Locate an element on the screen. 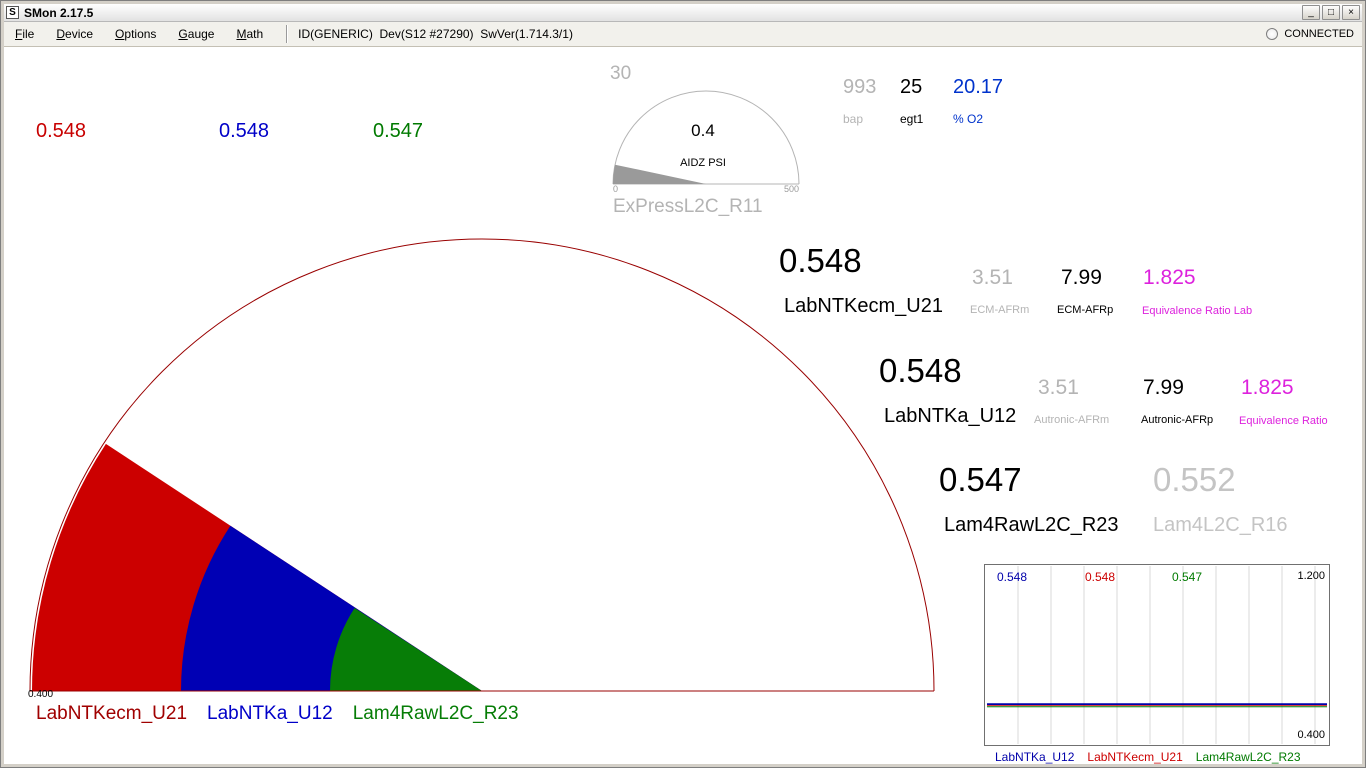  menu-gauge: Gauge is located at coordinates (196, 34).